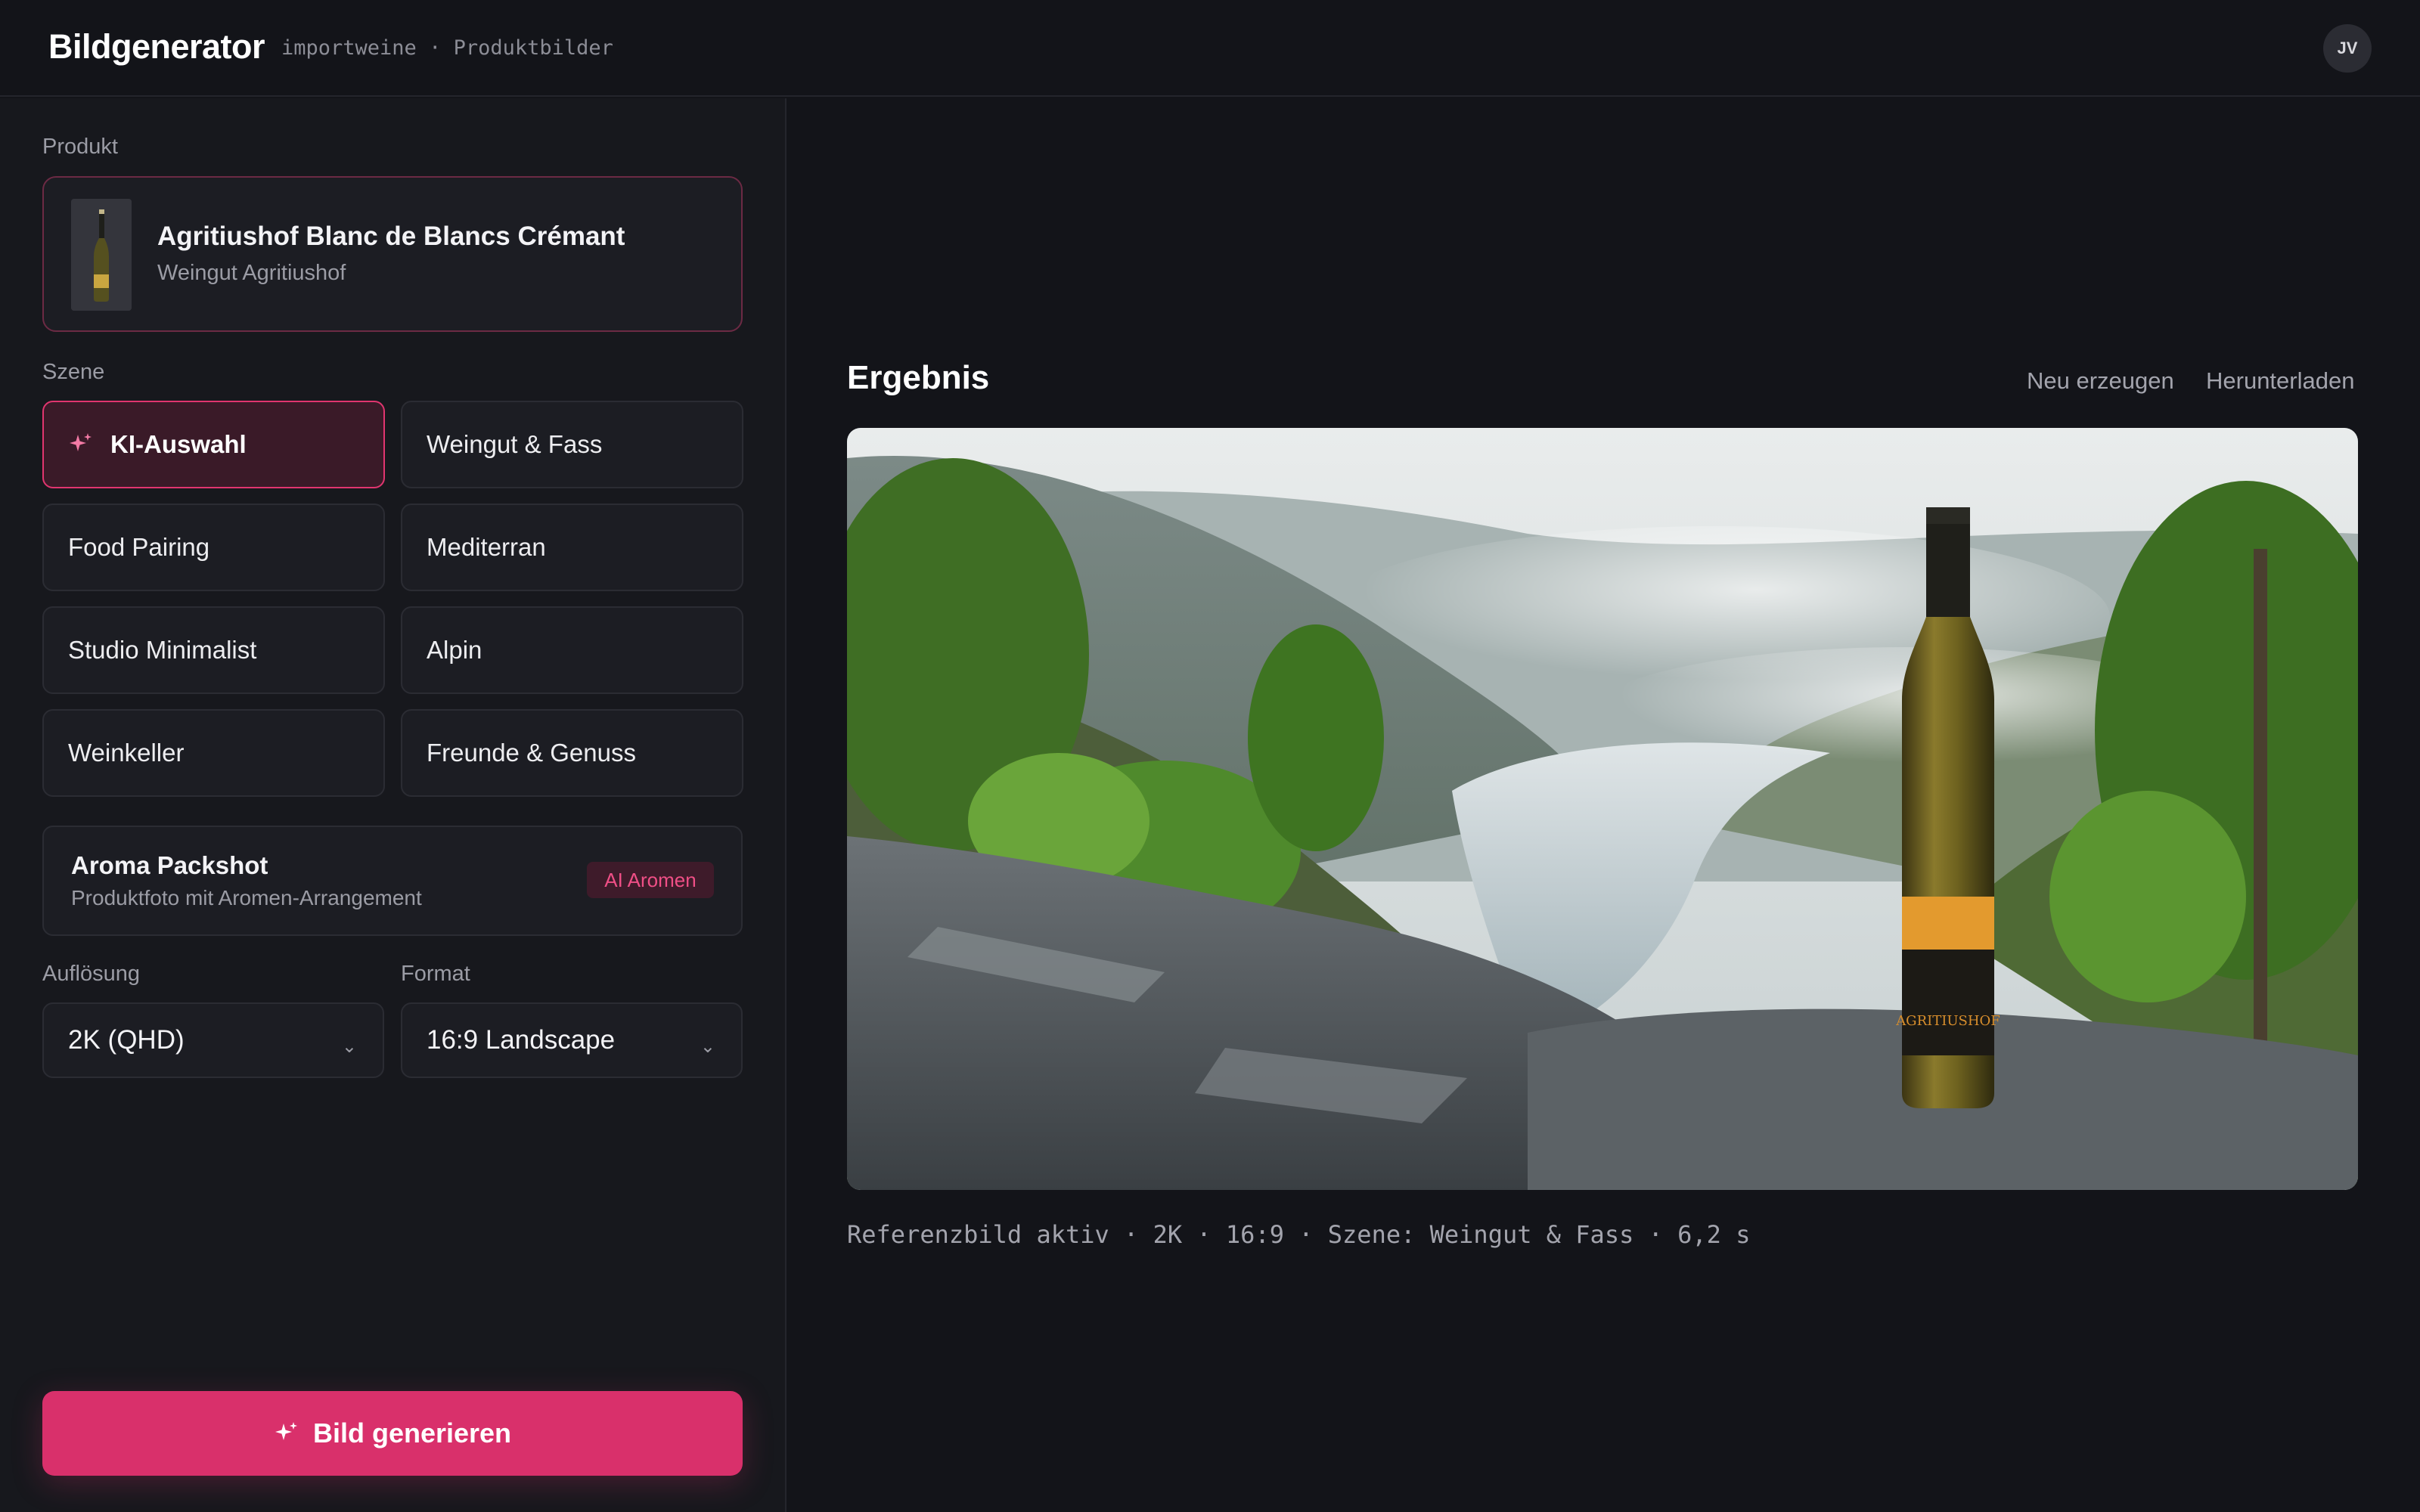  What do you see at coordinates (126, 1040) in the screenshot?
I see `resolution-value: 2K (QHD)` at bounding box center [126, 1040].